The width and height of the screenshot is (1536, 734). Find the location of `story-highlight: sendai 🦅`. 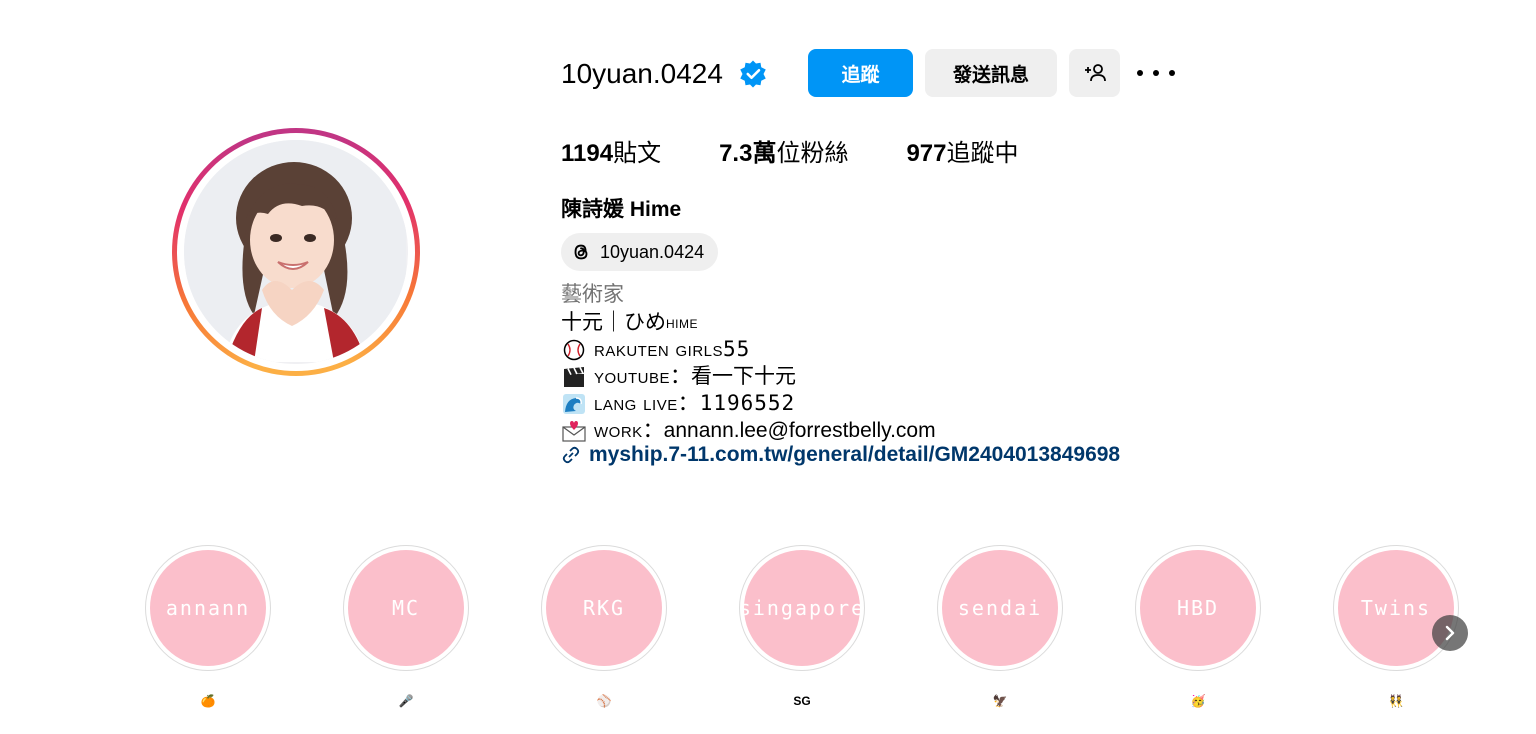

story-highlight: sendai 🦅 is located at coordinates (1000, 629).